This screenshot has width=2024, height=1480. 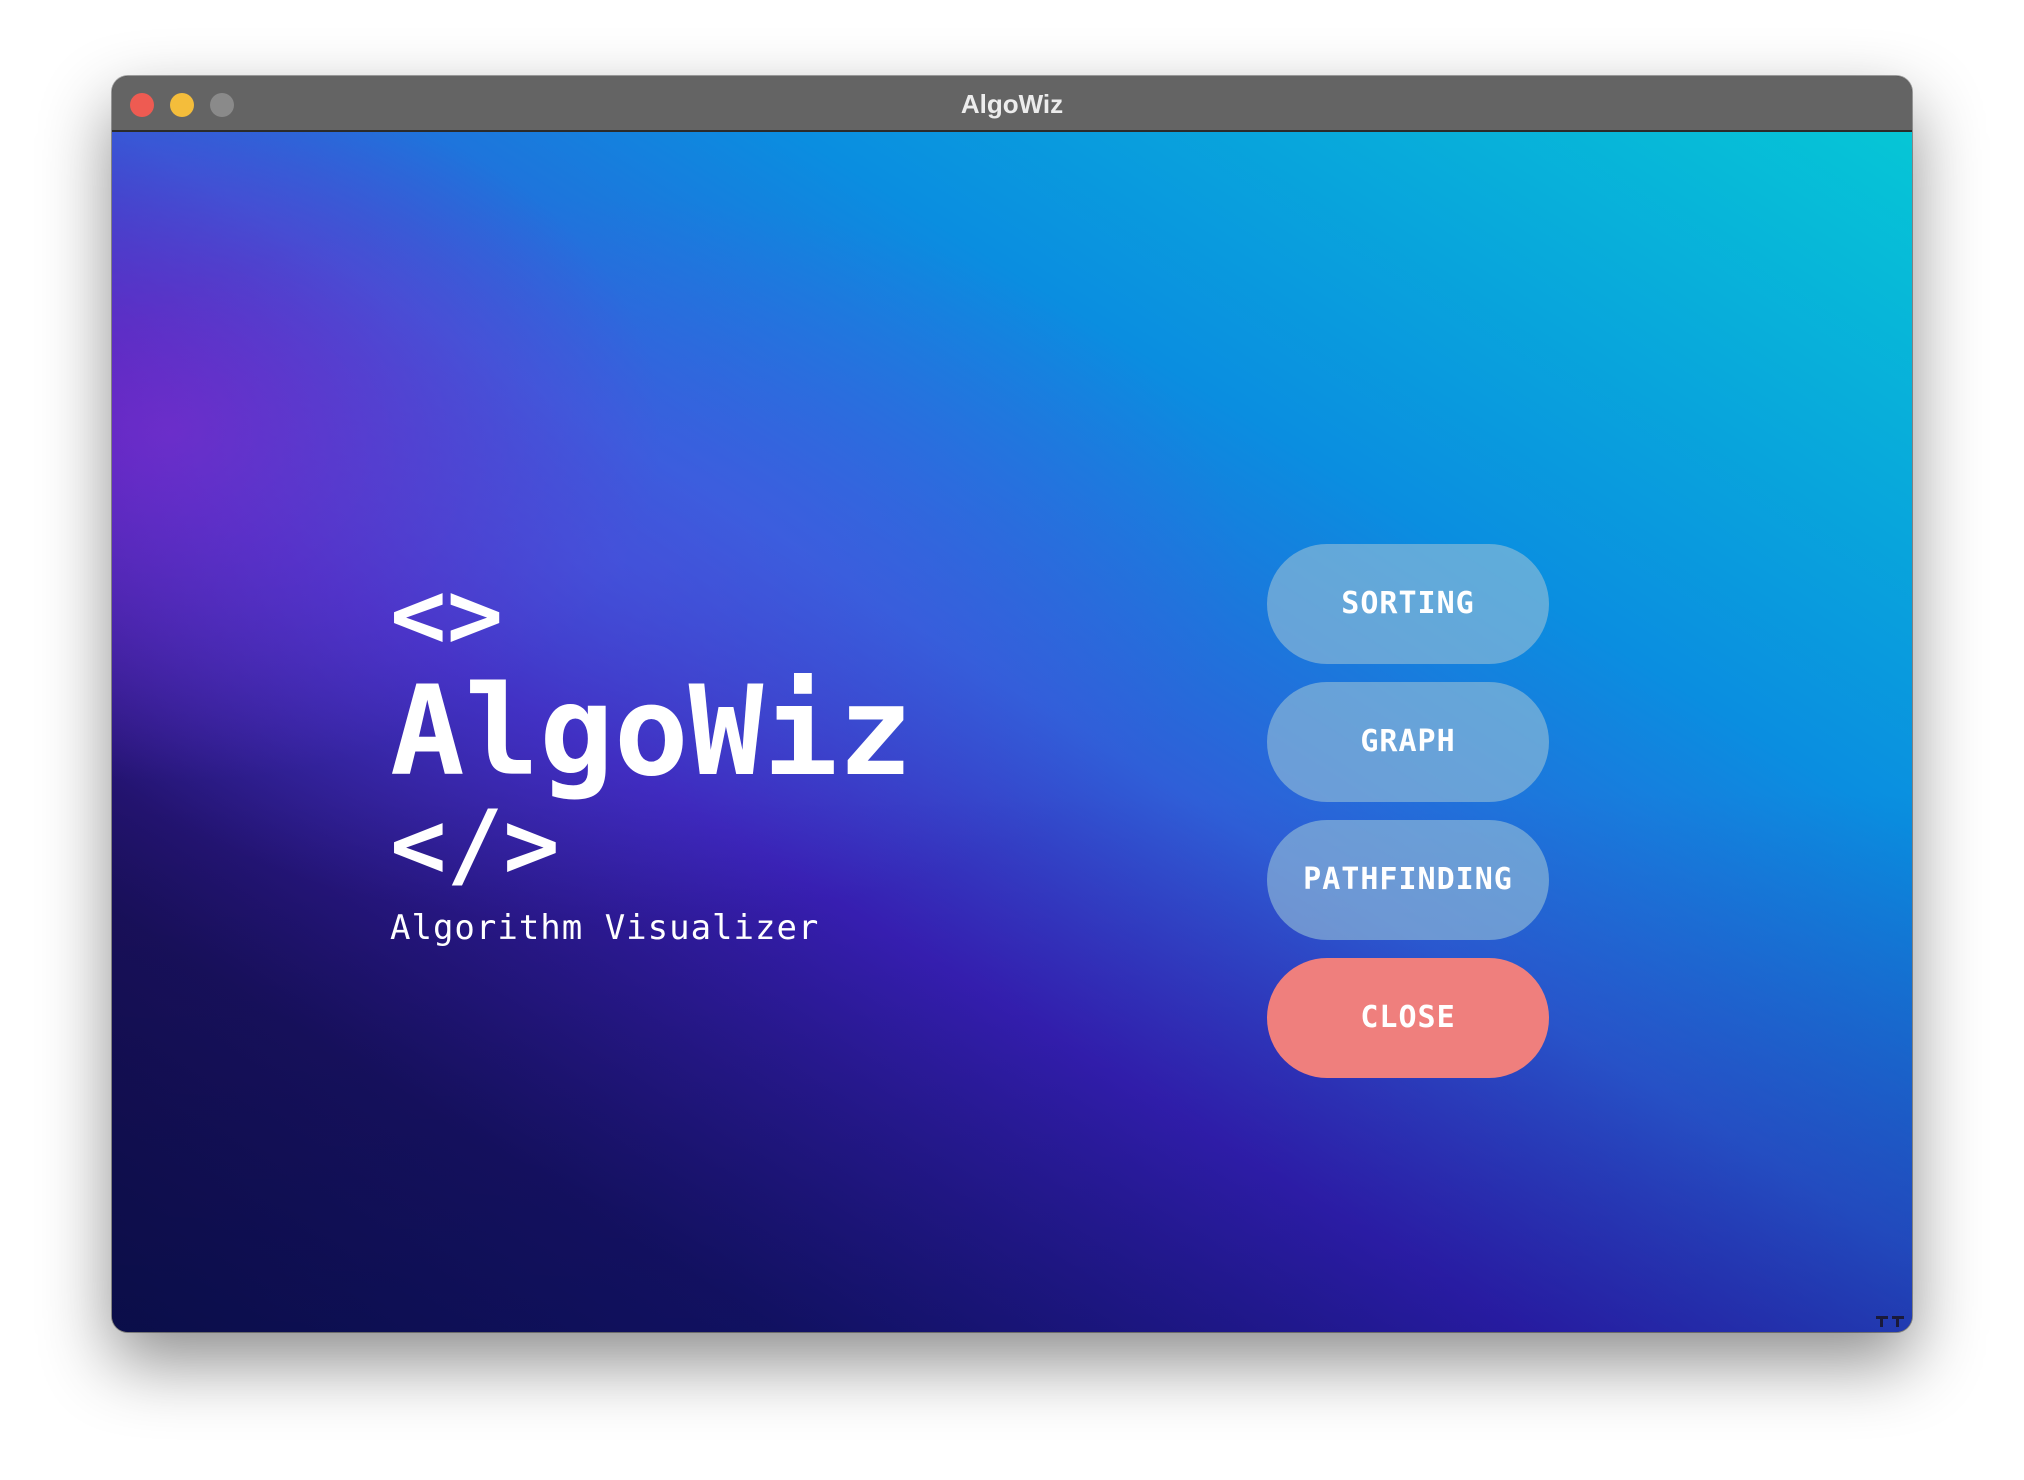 I want to click on title-bar: AlgoWiz, so click(x=1012, y=104).